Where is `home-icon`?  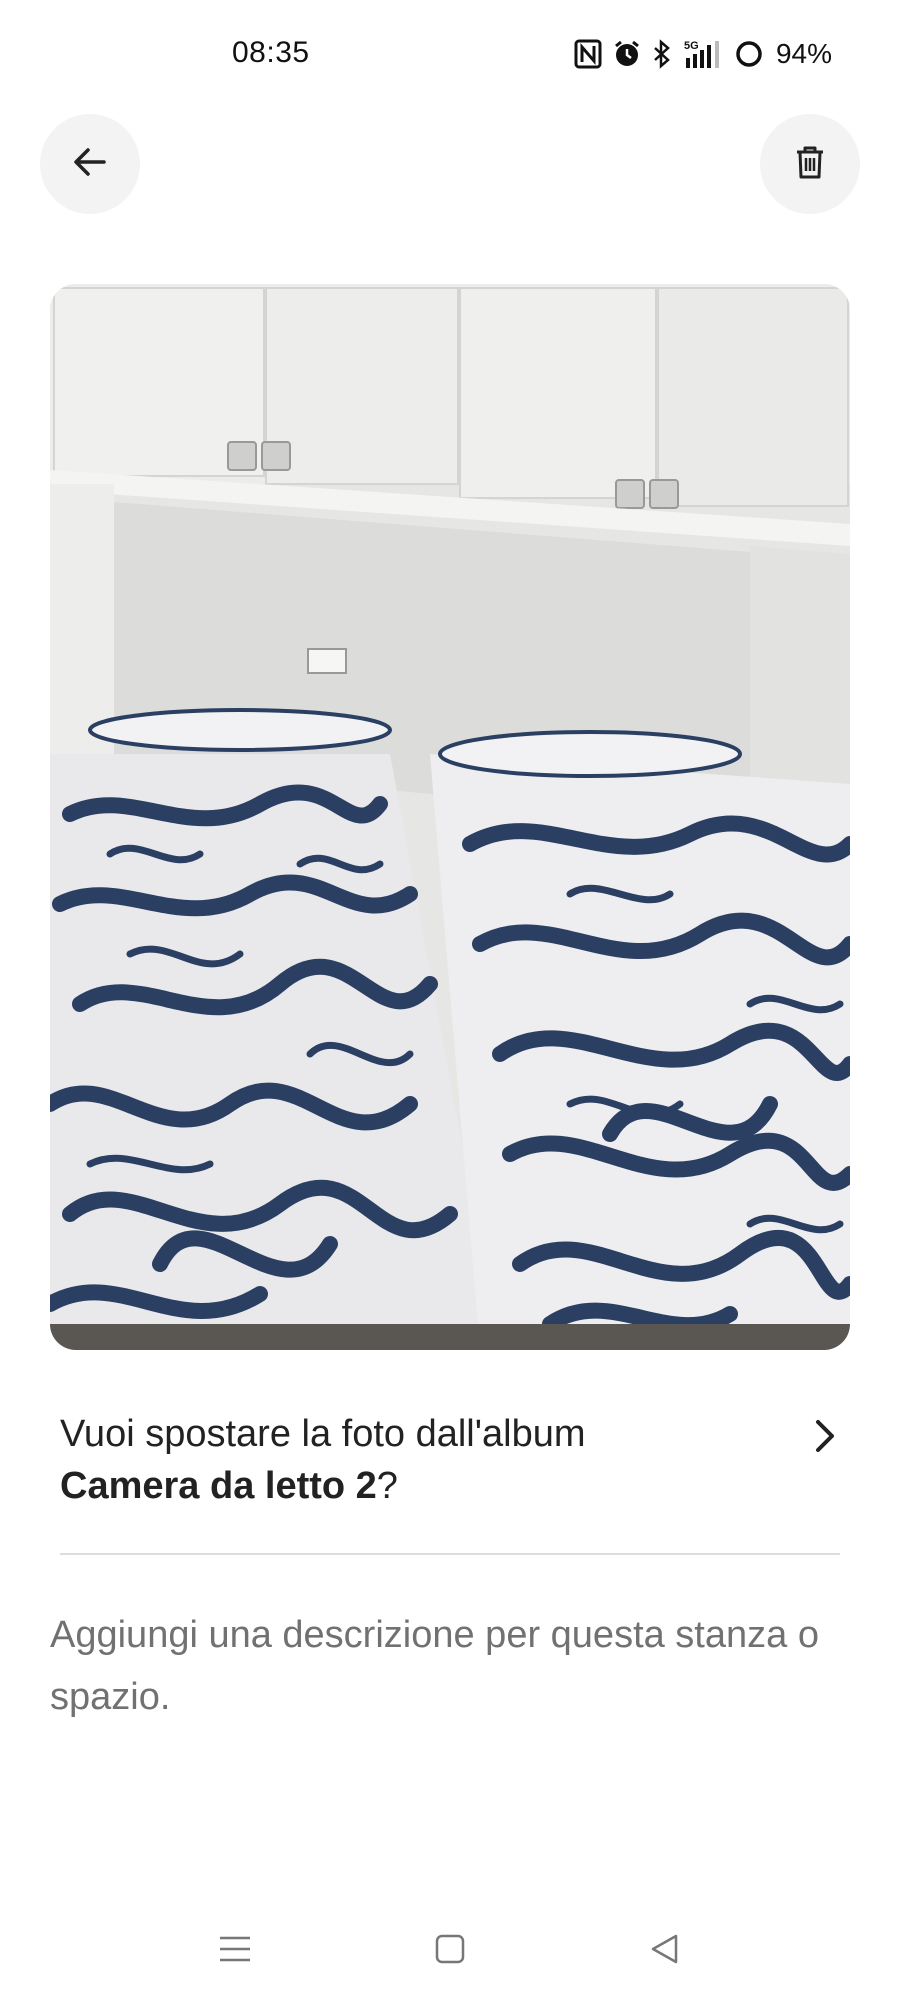
home-icon is located at coordinates (450, 1951).